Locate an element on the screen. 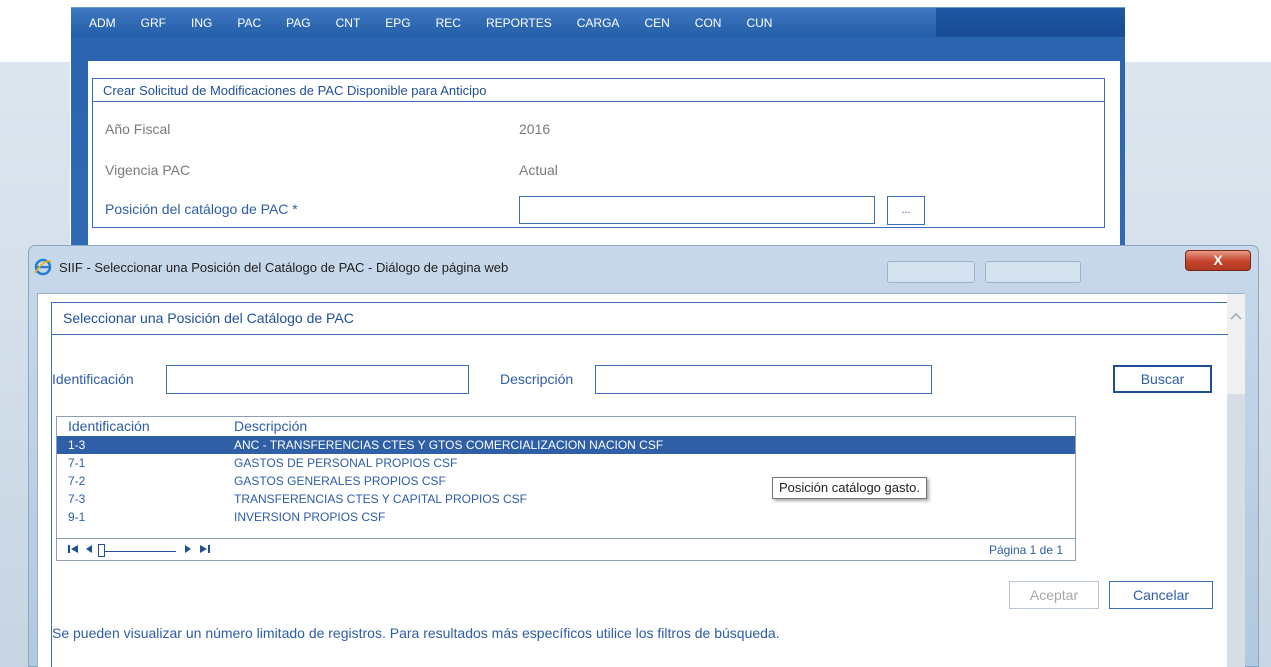  next-page-icon is located at coordinates (188, 549).